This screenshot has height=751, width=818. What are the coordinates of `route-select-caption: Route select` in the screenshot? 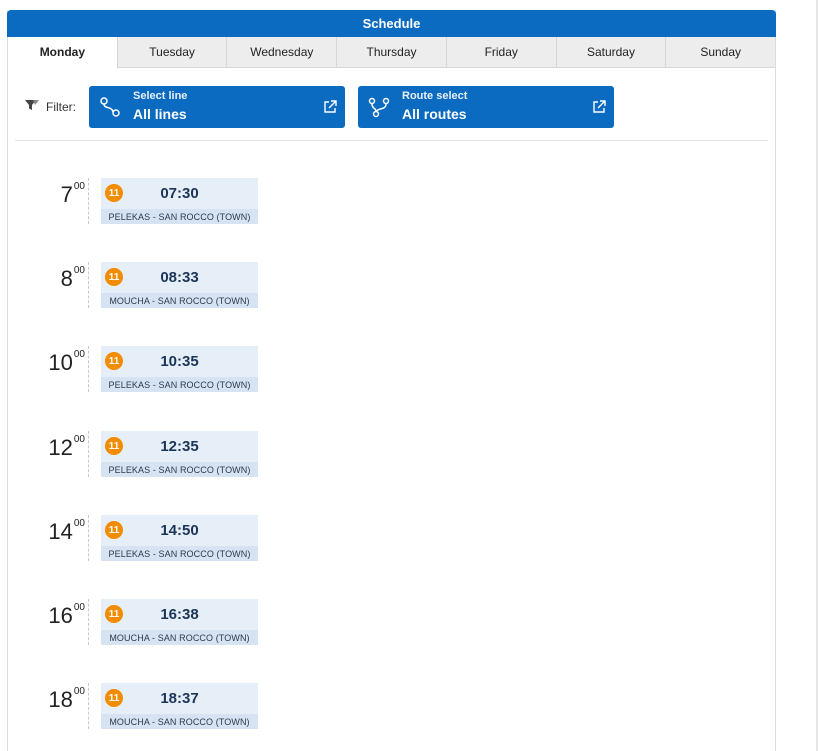 It's located at (435, 96).